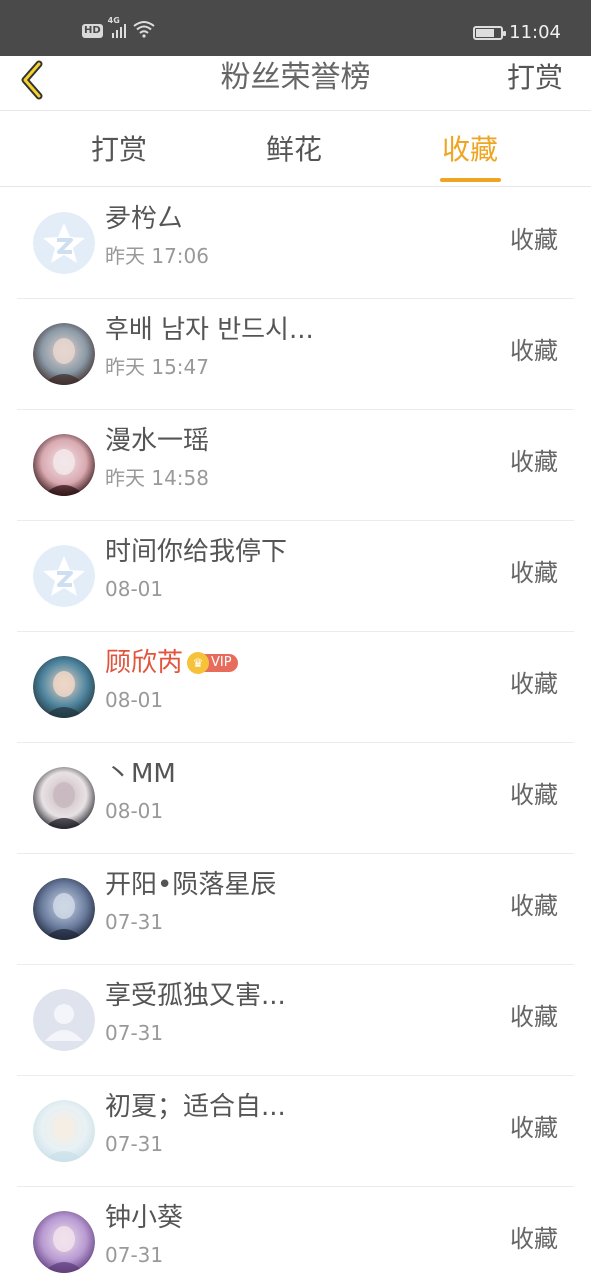 Image resolution: width=591 pixels, height=1280 pixels. Describe the element at coordinates (295, 798) in the screenshot. I see `list-item: 丶MM 08-01 收藏` at that location.